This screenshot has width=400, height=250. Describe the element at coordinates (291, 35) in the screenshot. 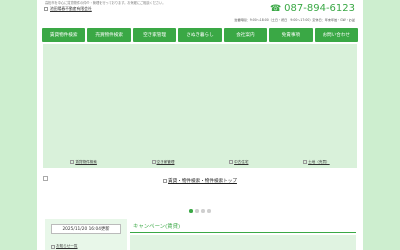

I see `nav-item-disclaimer: 免責事項` at that location.